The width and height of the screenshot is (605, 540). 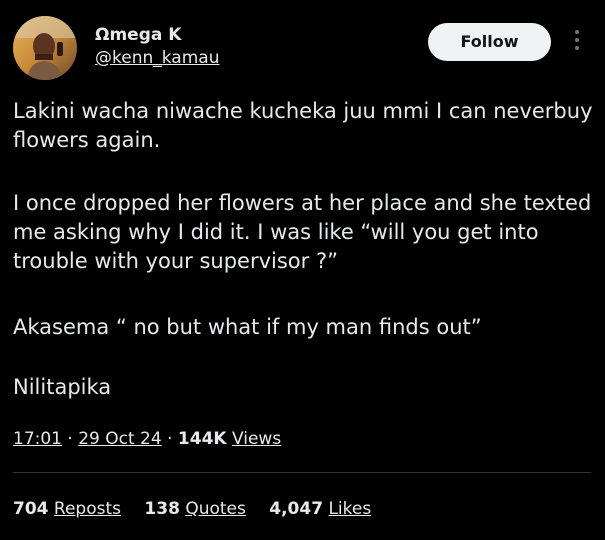 What do you see at coordinates (62, 387) in the screenshot?
I see `tweet-paragraph: Nilitapika` at bounding box center [62, 387].